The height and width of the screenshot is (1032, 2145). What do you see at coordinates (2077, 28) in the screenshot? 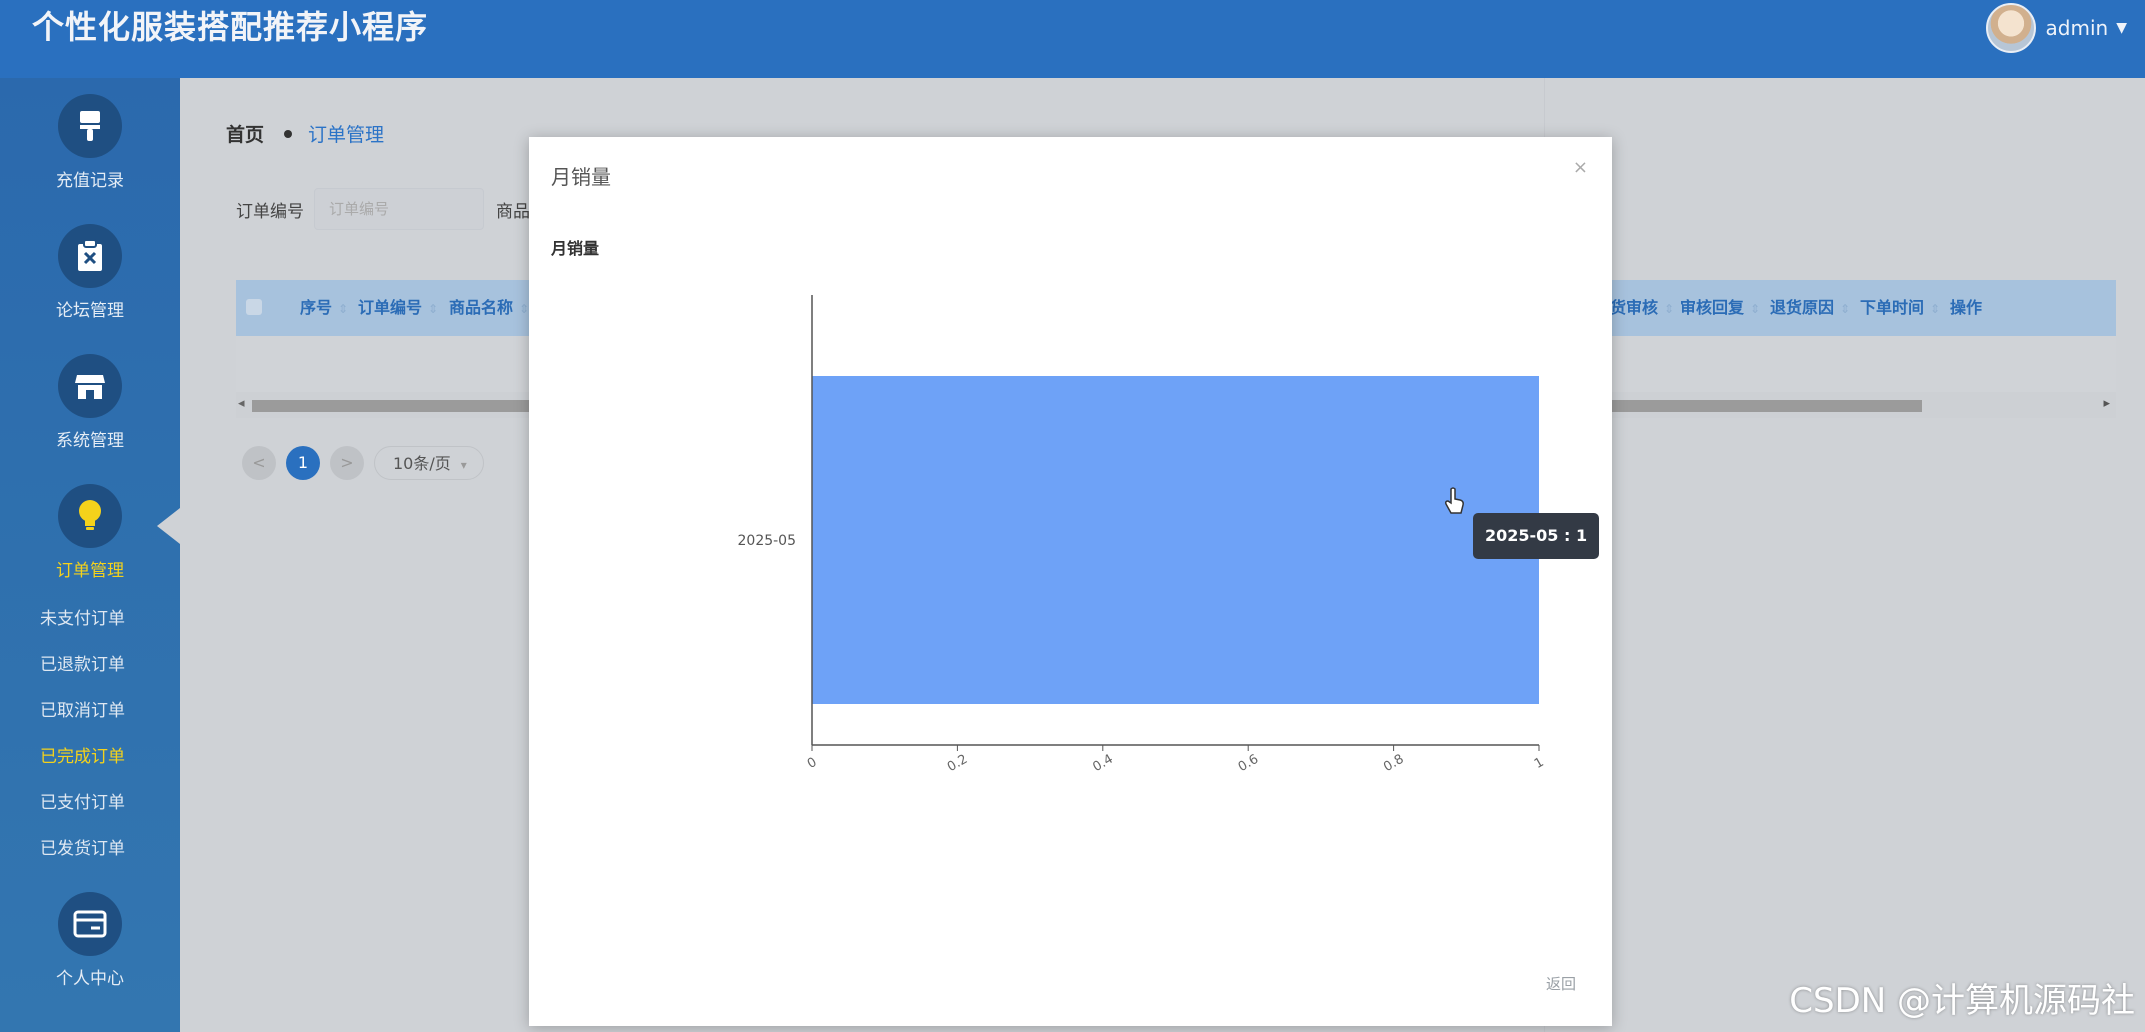
I see `username: admin` at bounding box center [2077, 28].